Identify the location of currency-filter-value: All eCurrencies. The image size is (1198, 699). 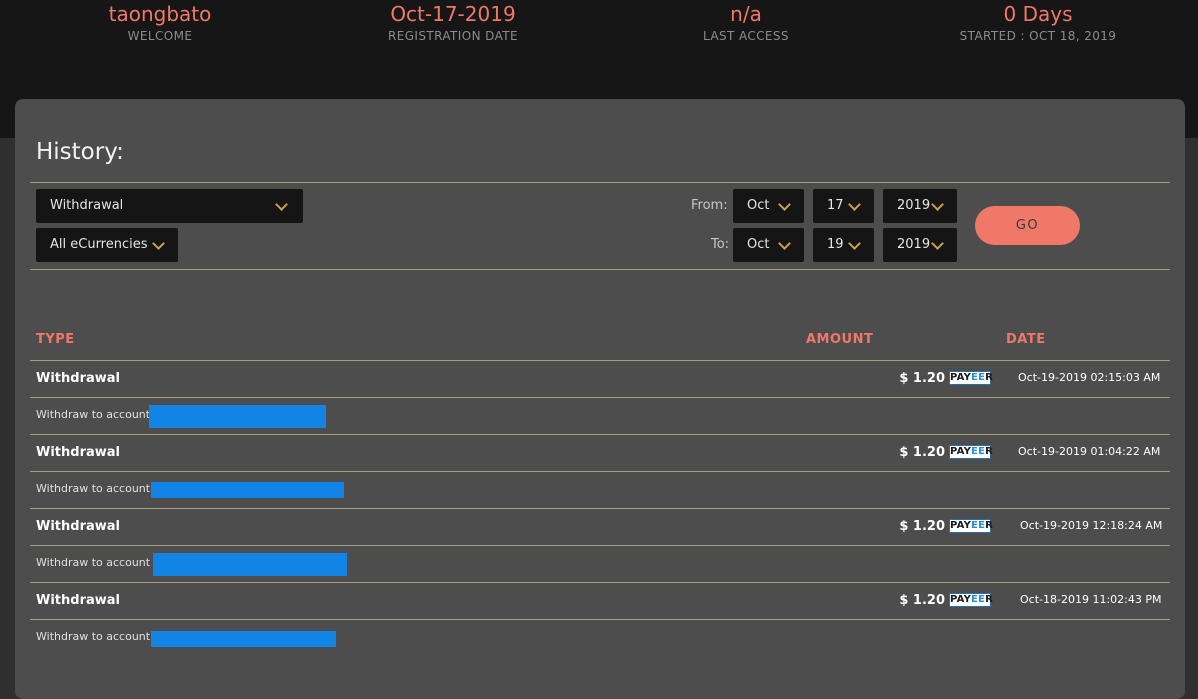
(99, 244).